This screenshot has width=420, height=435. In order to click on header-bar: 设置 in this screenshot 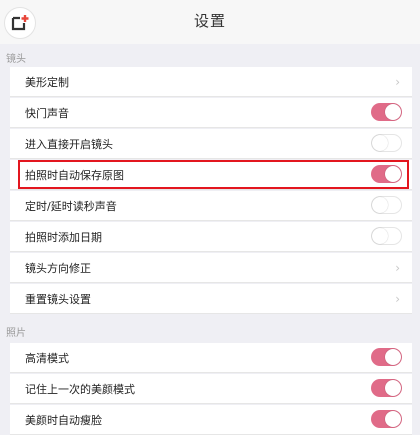, I will do `click(210, 22)`.